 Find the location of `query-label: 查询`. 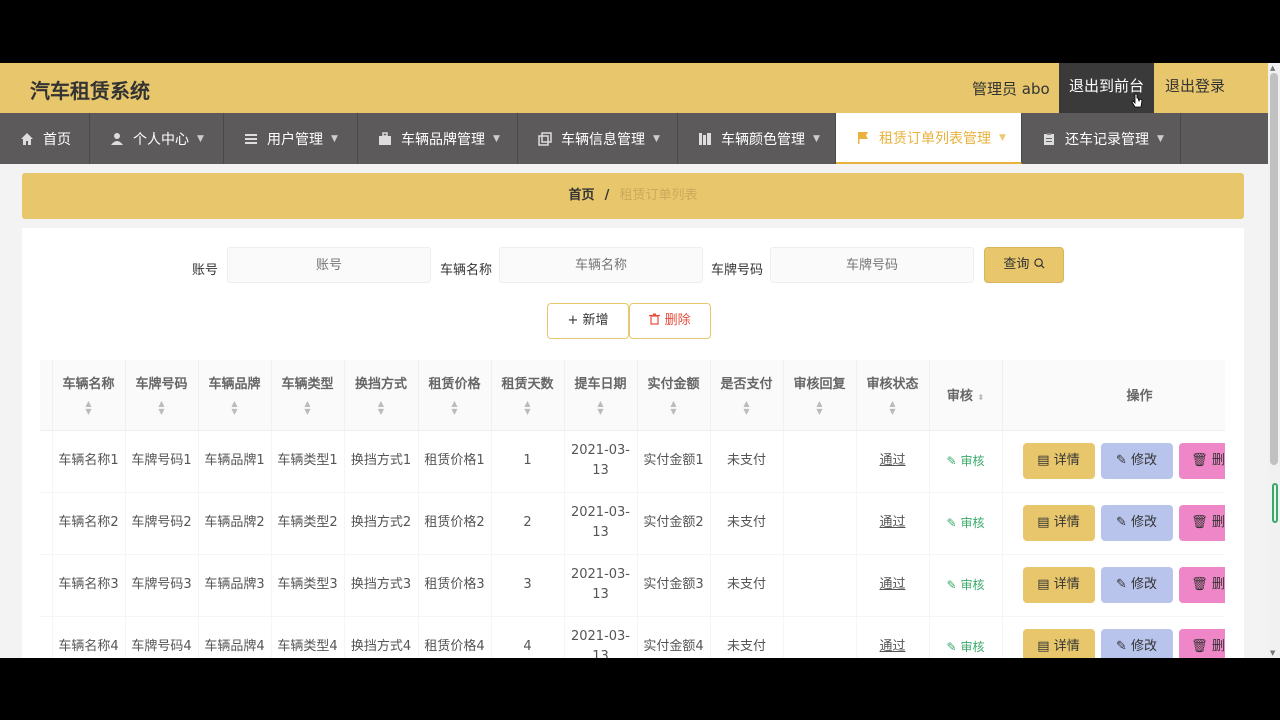

query-label: 查询 is located at coordinates (1016, 264).